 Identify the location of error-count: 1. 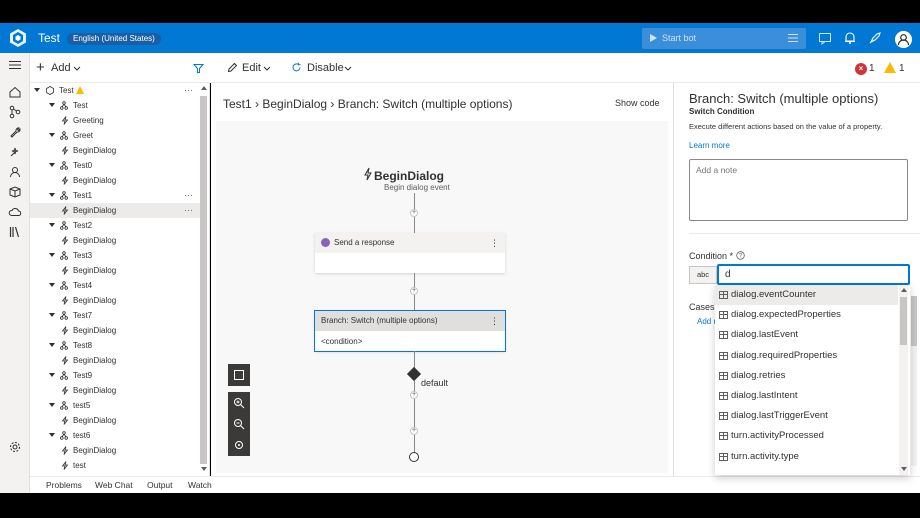
(872, 68).